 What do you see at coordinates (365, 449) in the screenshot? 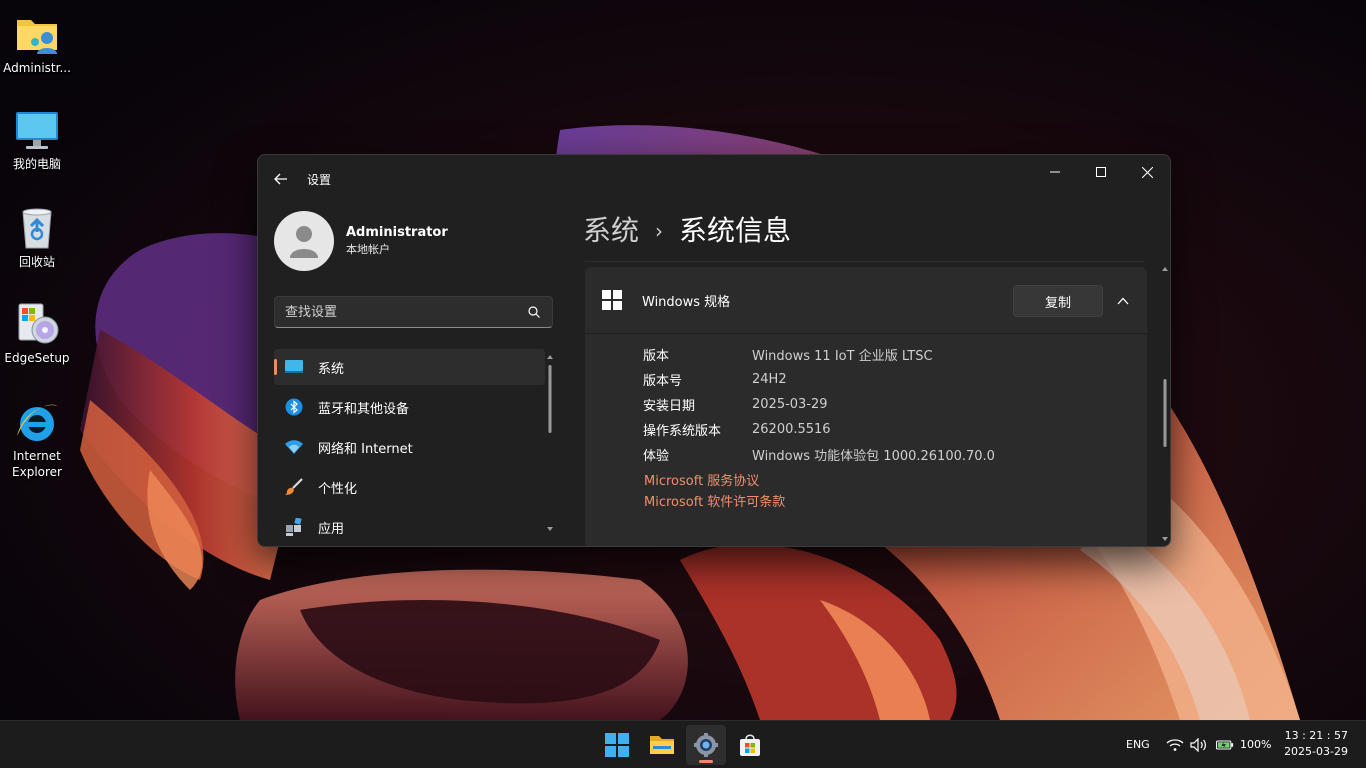
I see `nav-item-label: 网络和 Internet` at bounding box center [365, 449].